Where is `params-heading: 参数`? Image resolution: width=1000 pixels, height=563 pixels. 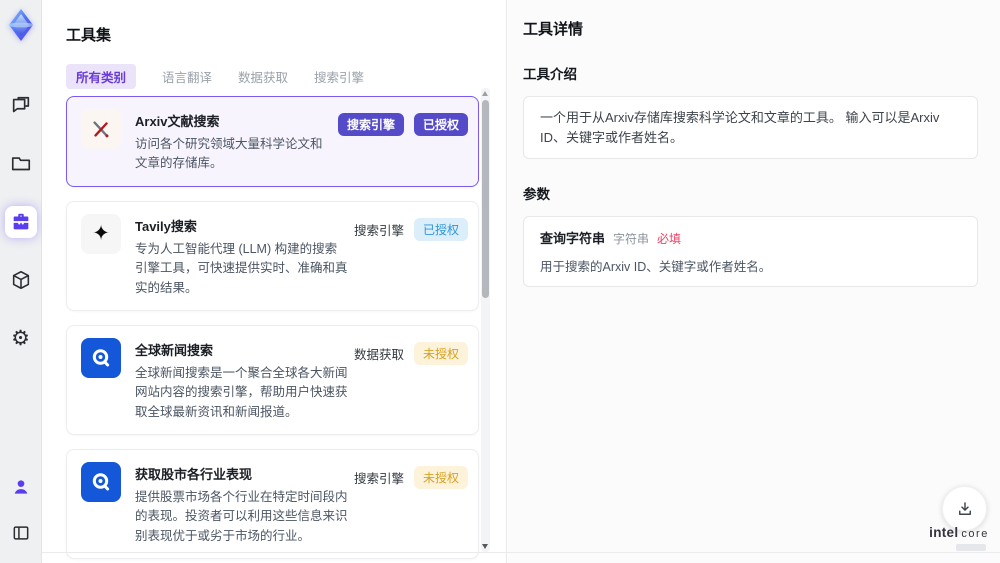
params-heading: 参数 is located at coordinates (536, 194).